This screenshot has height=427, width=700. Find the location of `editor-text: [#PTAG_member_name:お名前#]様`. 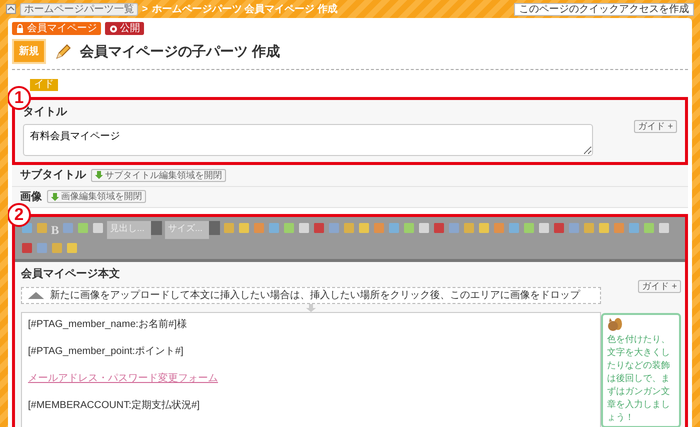

editor-text: [#PTAG_member_name:お名前#]様 is located at coordinates (107, 324).